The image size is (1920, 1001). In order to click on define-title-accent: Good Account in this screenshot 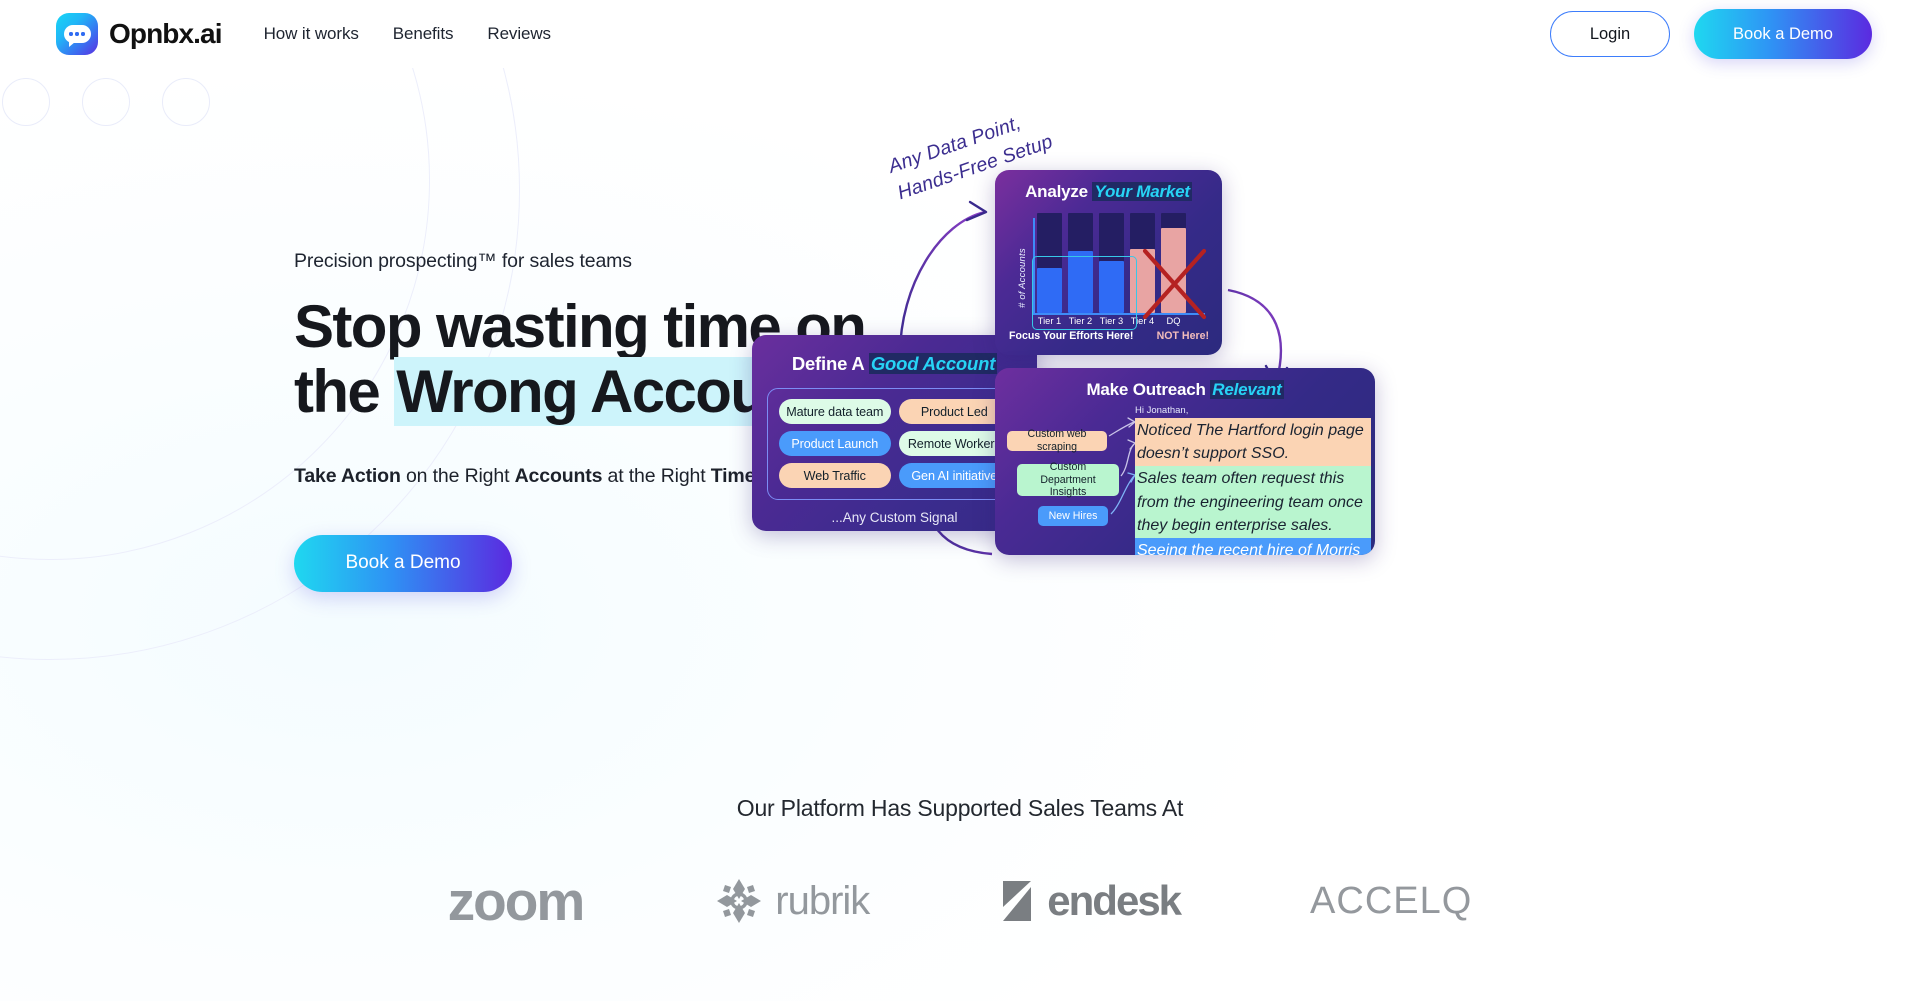, I will do `click(933, 363)`.